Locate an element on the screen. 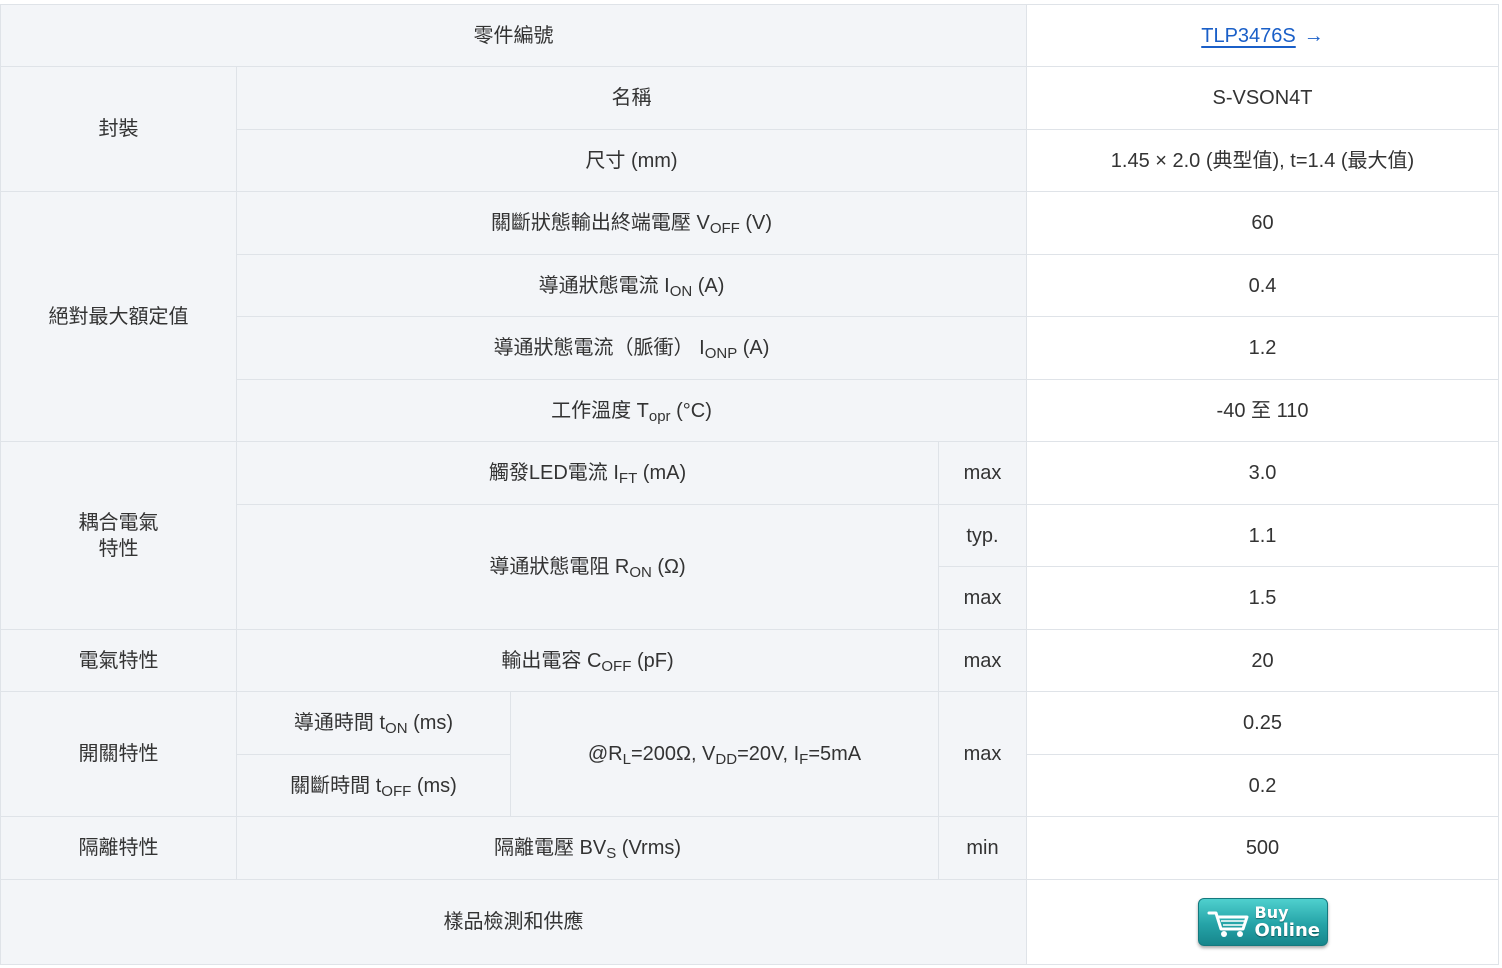  switching-group-label: 開關特性 is located at coordinates (118, 754).